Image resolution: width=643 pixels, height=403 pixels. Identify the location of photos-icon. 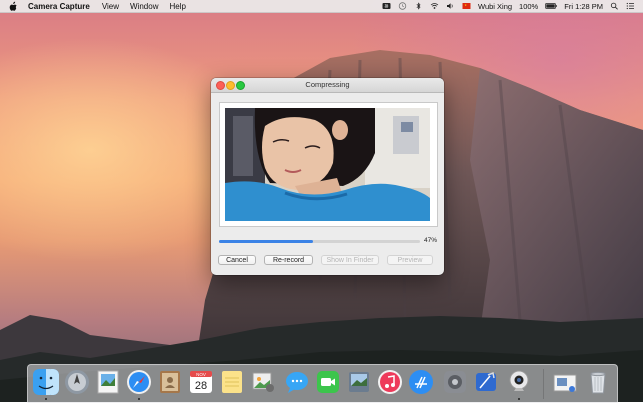
(263, 382).